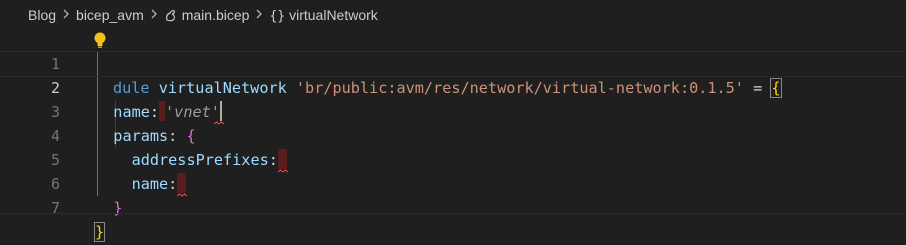 Image resolution: width=906 pixels, height=245 pixels. I want to click on lightbulb-icon, so click(100, 40).